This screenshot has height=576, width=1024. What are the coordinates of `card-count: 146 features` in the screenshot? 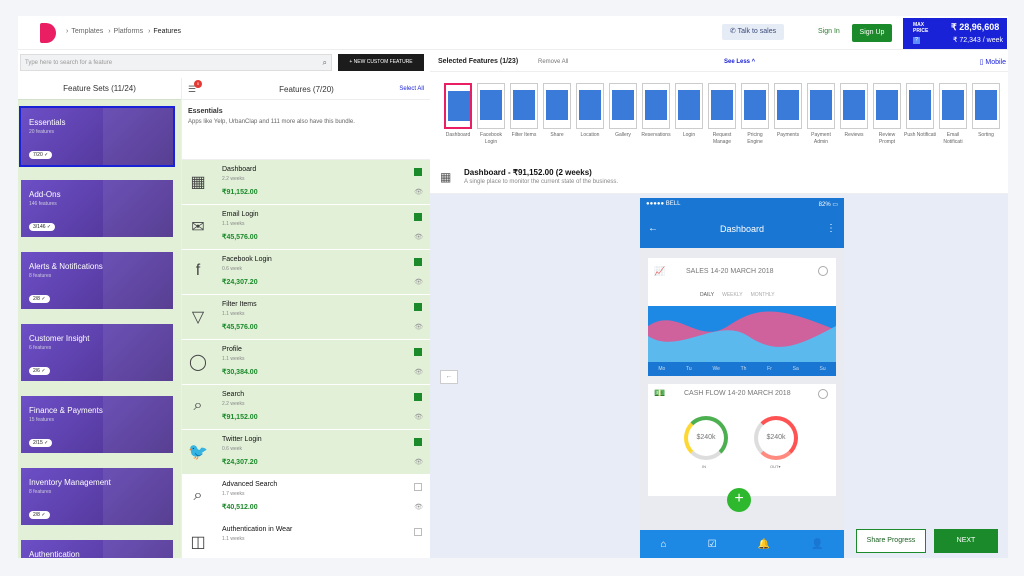 It's located at (43, 204).